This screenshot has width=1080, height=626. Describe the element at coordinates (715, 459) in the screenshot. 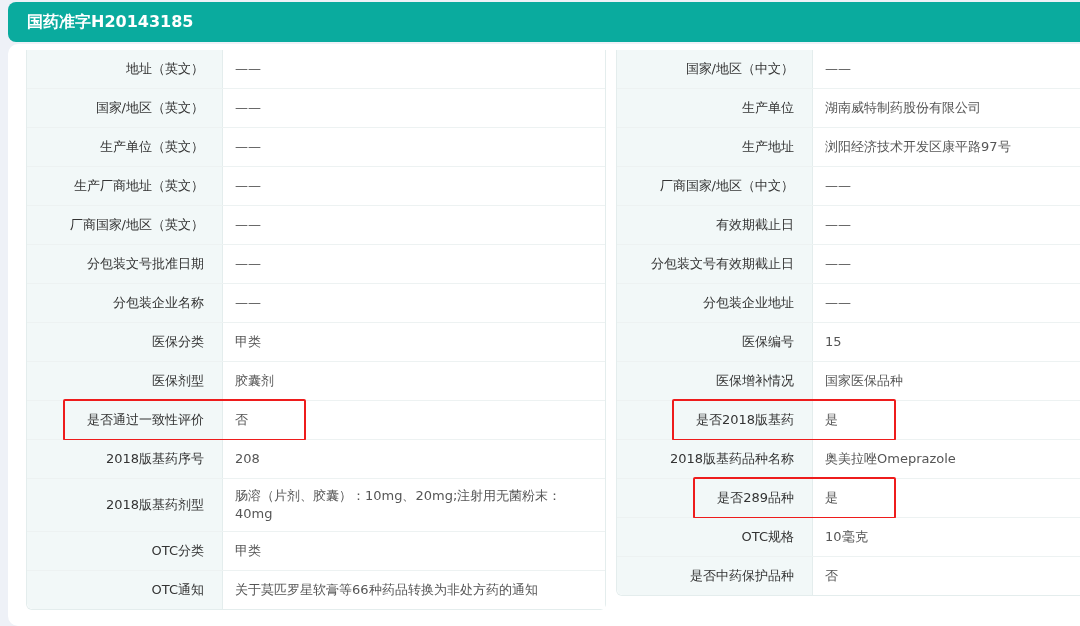

I see `field-label: 2018版基药品种名称` at that location.